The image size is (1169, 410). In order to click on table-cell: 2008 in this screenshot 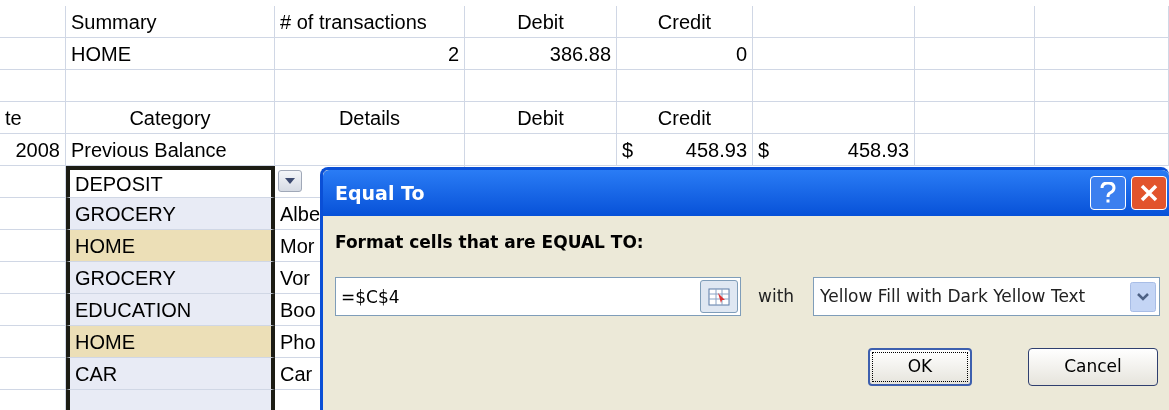, I will do `click(33, 150)`.